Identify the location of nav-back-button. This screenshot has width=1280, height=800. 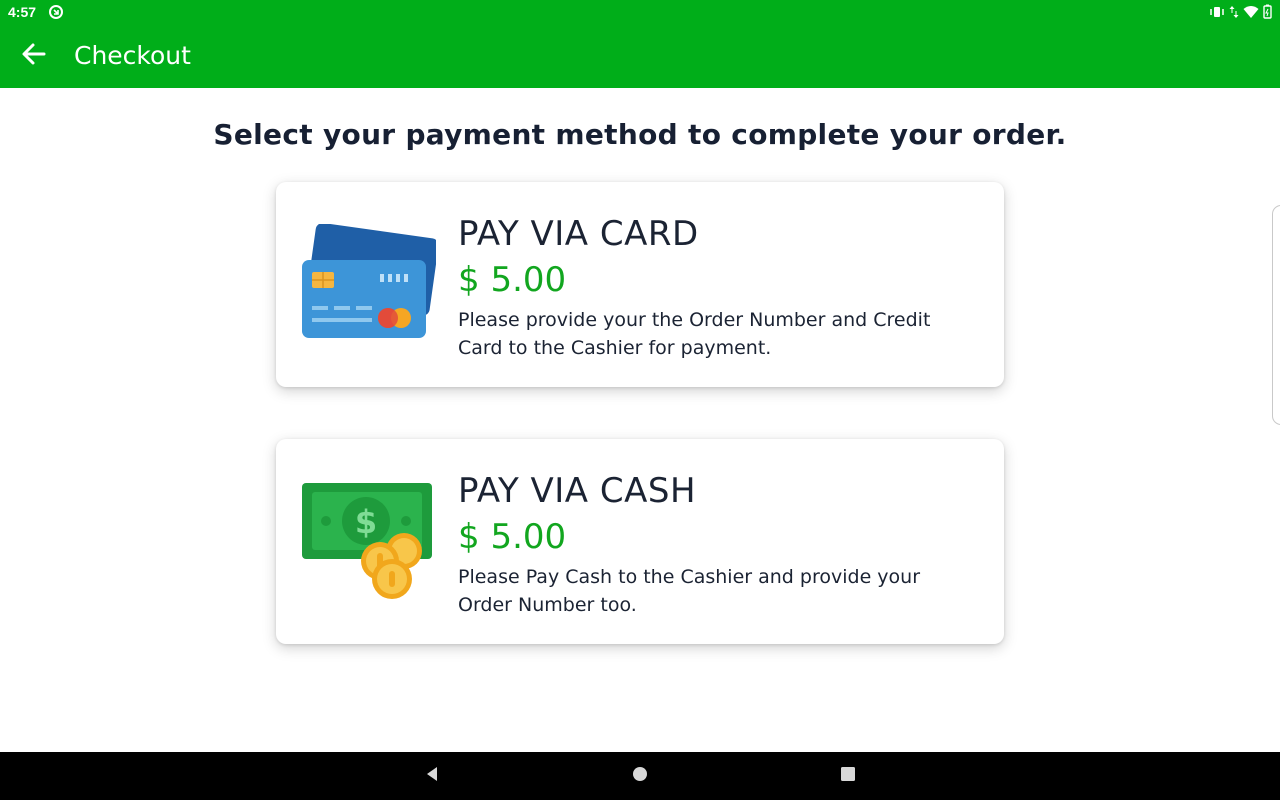
(432, 776).